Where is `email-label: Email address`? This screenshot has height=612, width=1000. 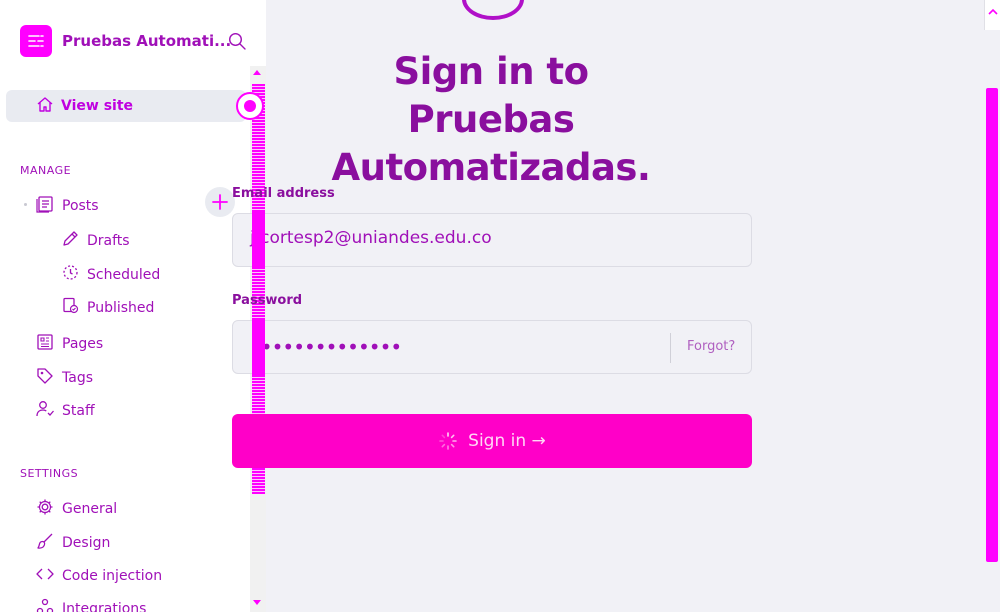 email-label: Email address is located at coordinates (283, 193).